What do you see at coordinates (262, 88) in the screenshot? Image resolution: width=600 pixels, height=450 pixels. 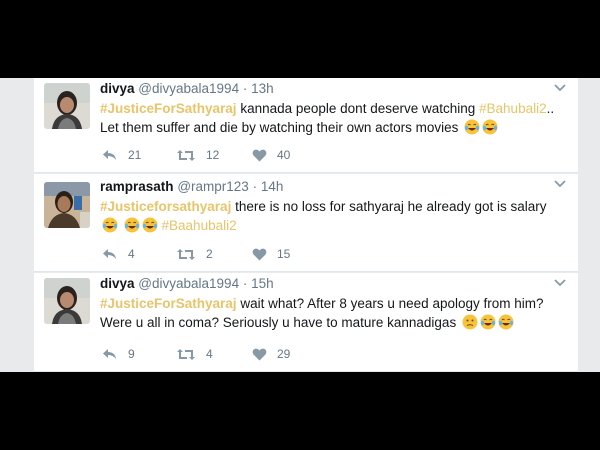 I see `timestamp: 13h` at bounding box center [262, 88].